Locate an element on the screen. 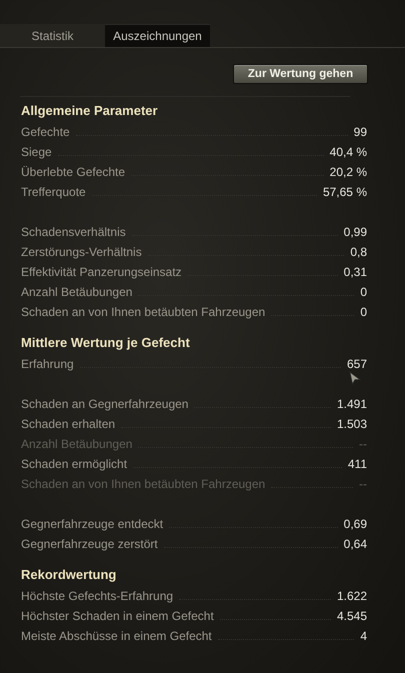  stat-label: Gegnerfahrzeuge zerstört is located at coordinates (89, 544).